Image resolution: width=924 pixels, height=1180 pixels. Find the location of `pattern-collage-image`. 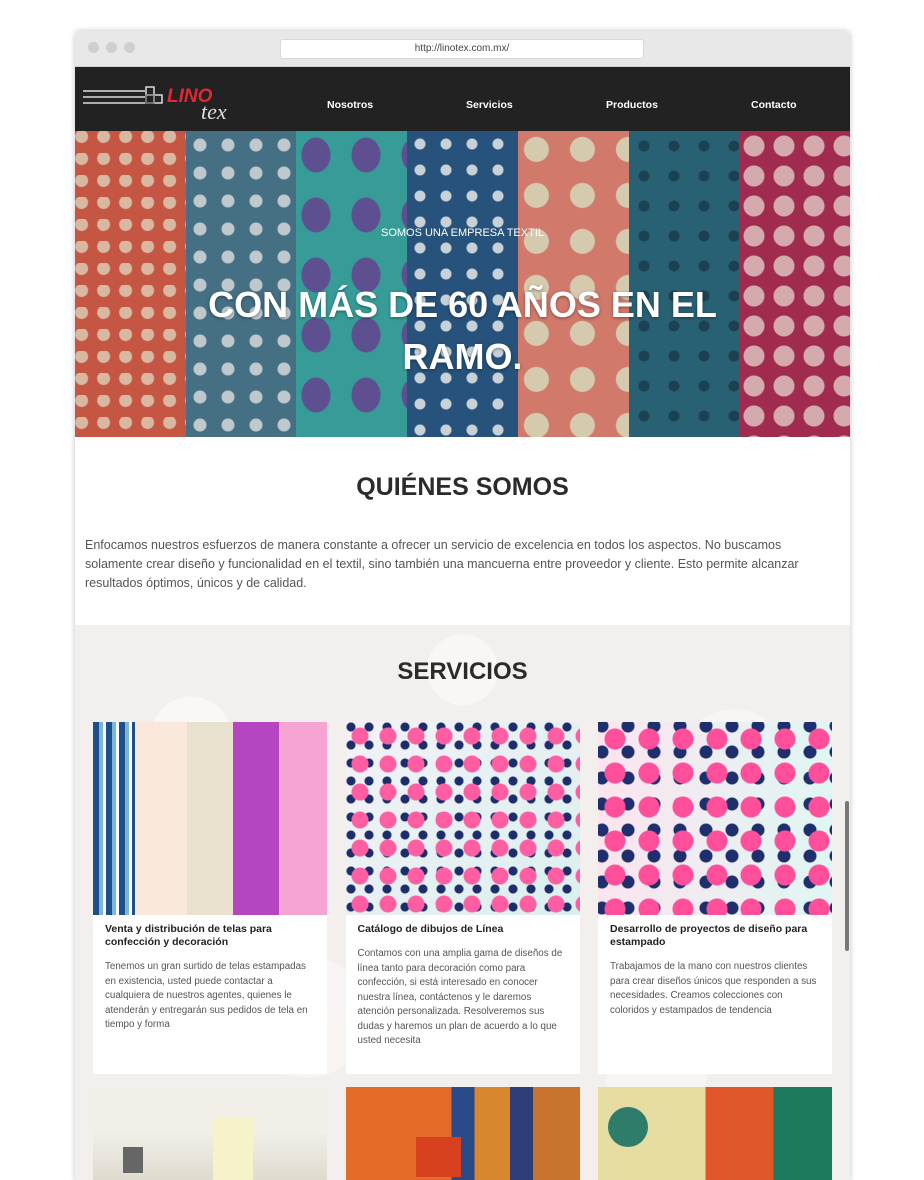

pattern-collage-image is located at coordinates (462, 818).